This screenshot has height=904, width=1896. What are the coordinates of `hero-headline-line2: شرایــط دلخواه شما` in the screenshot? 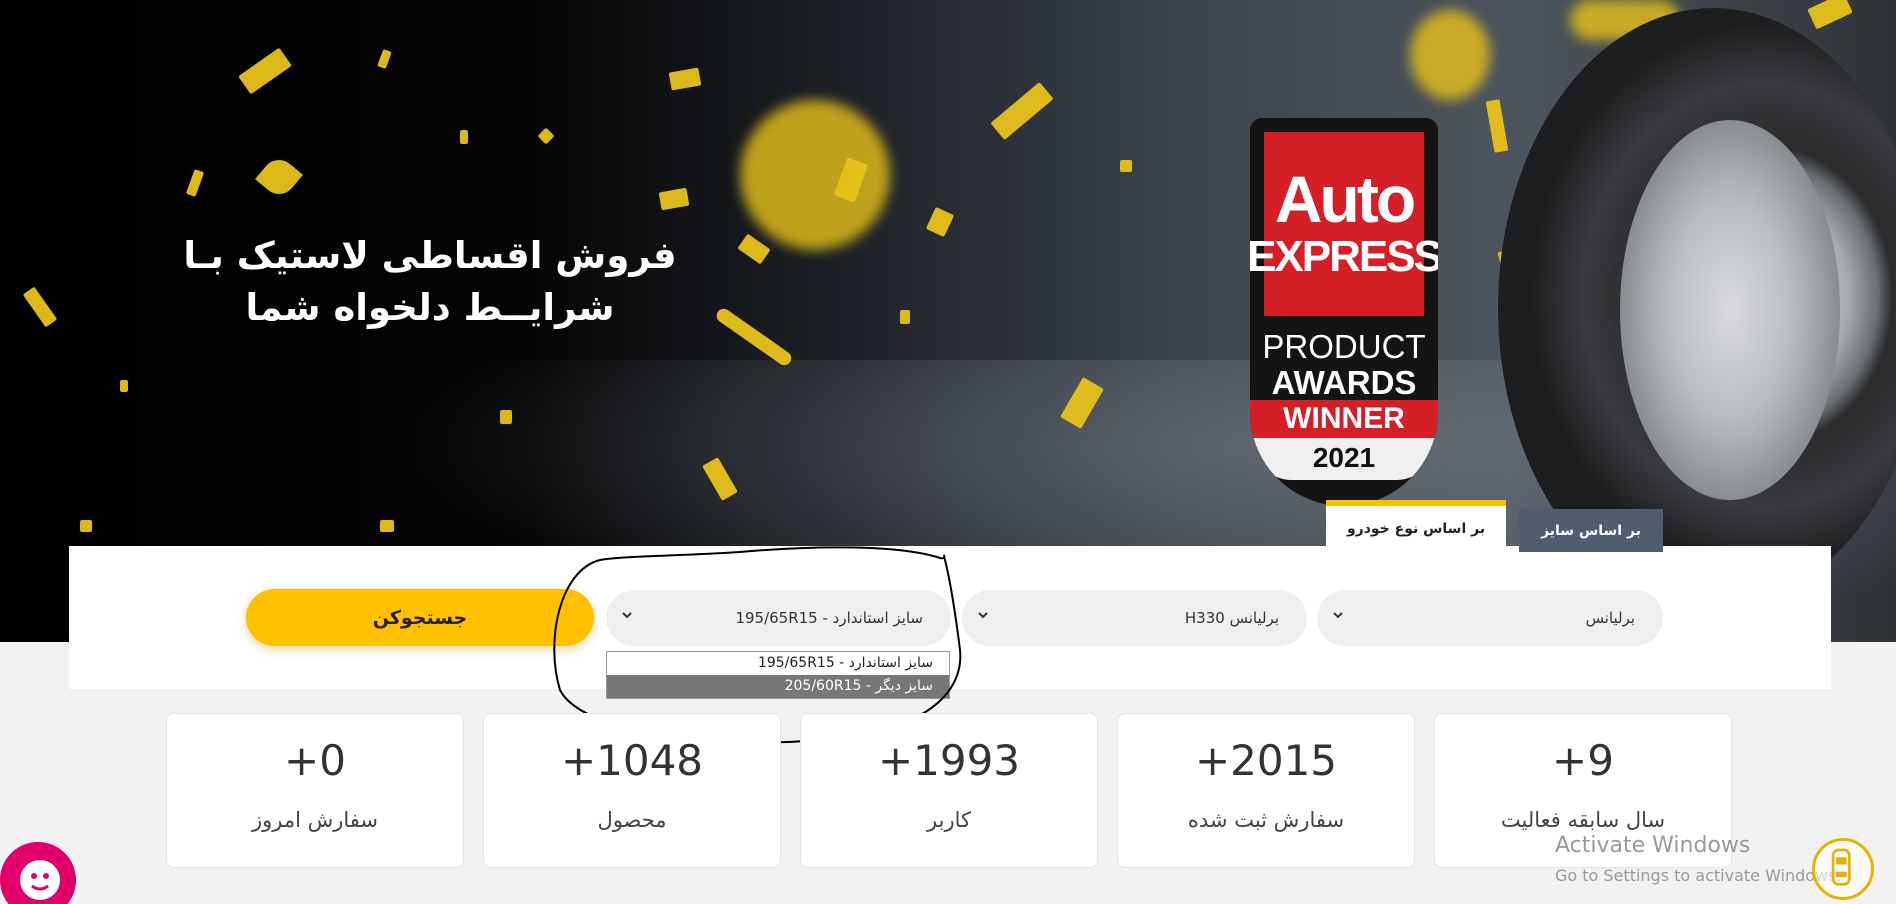 It's located at (430, 307).